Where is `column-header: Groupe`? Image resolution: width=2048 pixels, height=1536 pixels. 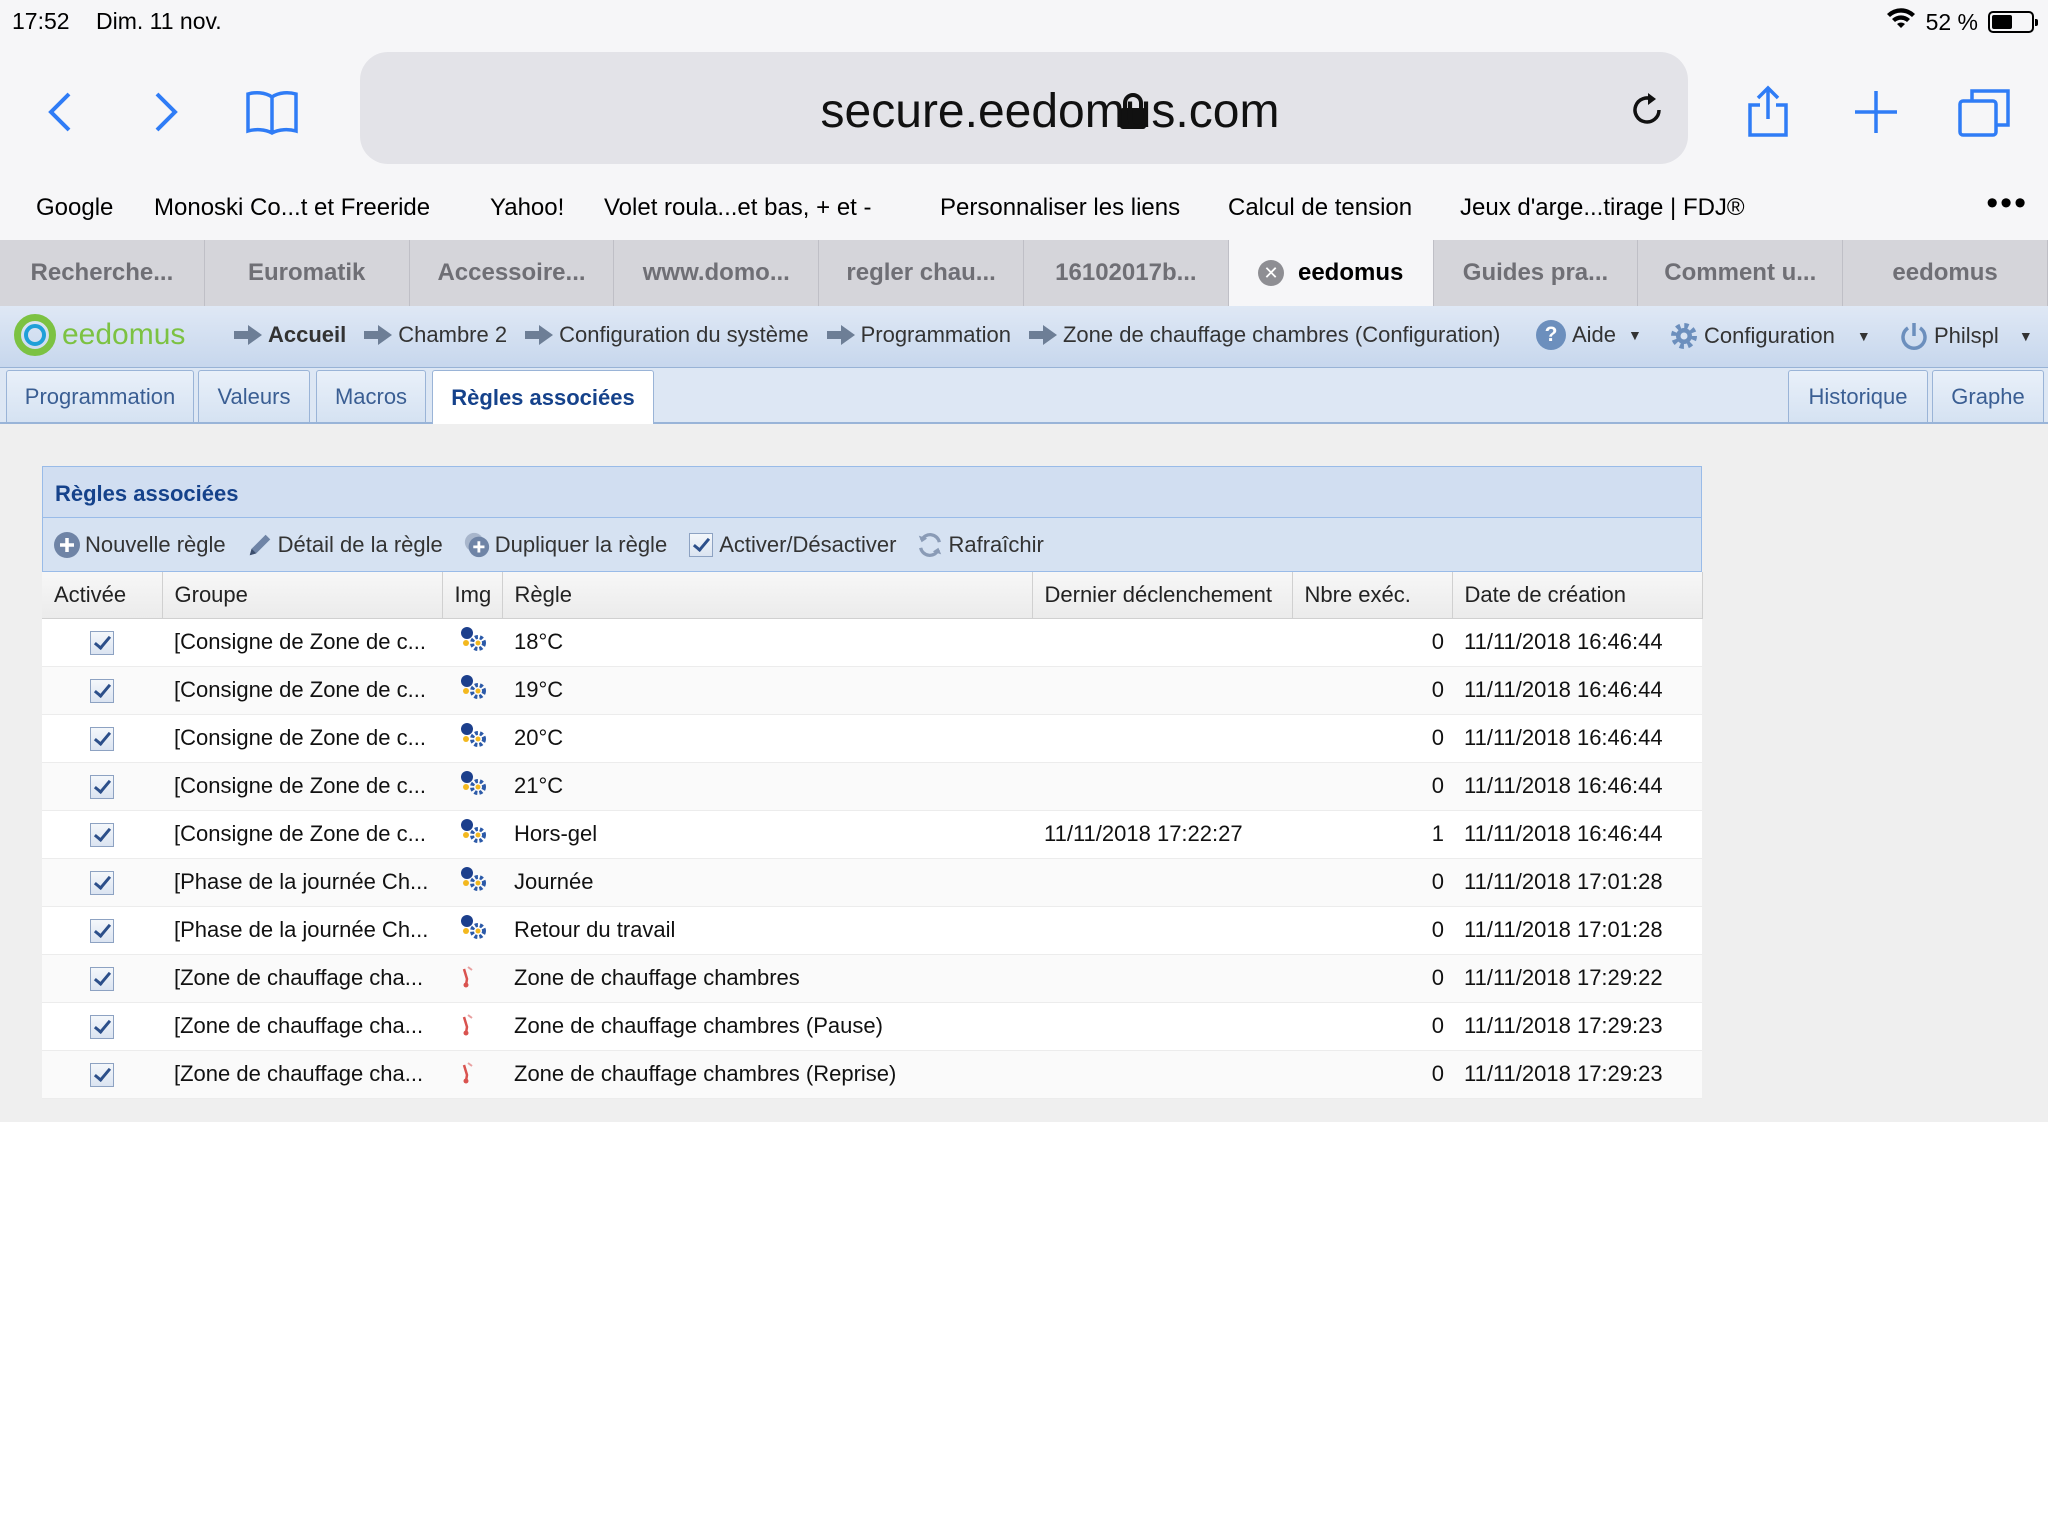 column-header: Groupe is located at coordinates (302, 595).